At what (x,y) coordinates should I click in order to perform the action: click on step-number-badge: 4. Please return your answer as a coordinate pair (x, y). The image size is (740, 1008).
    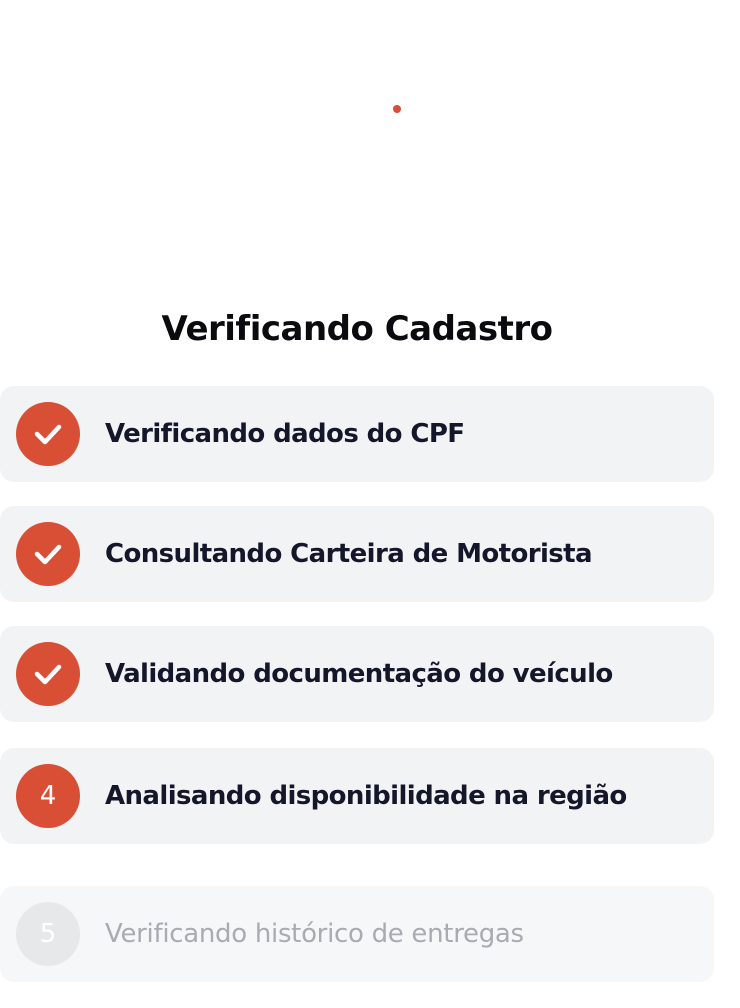
    Looking at the image, I should click on (48, 796).